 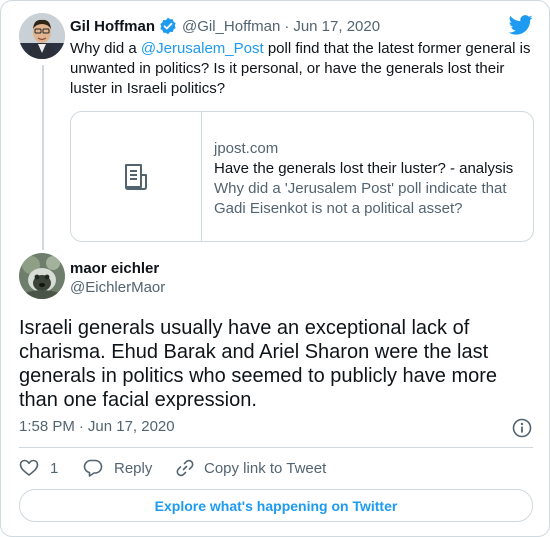 What do you see at coordinates (202, 48) in the screenshot?
I see `mention-link: @Jerusalem_Post` at bounding box center [202, 48].